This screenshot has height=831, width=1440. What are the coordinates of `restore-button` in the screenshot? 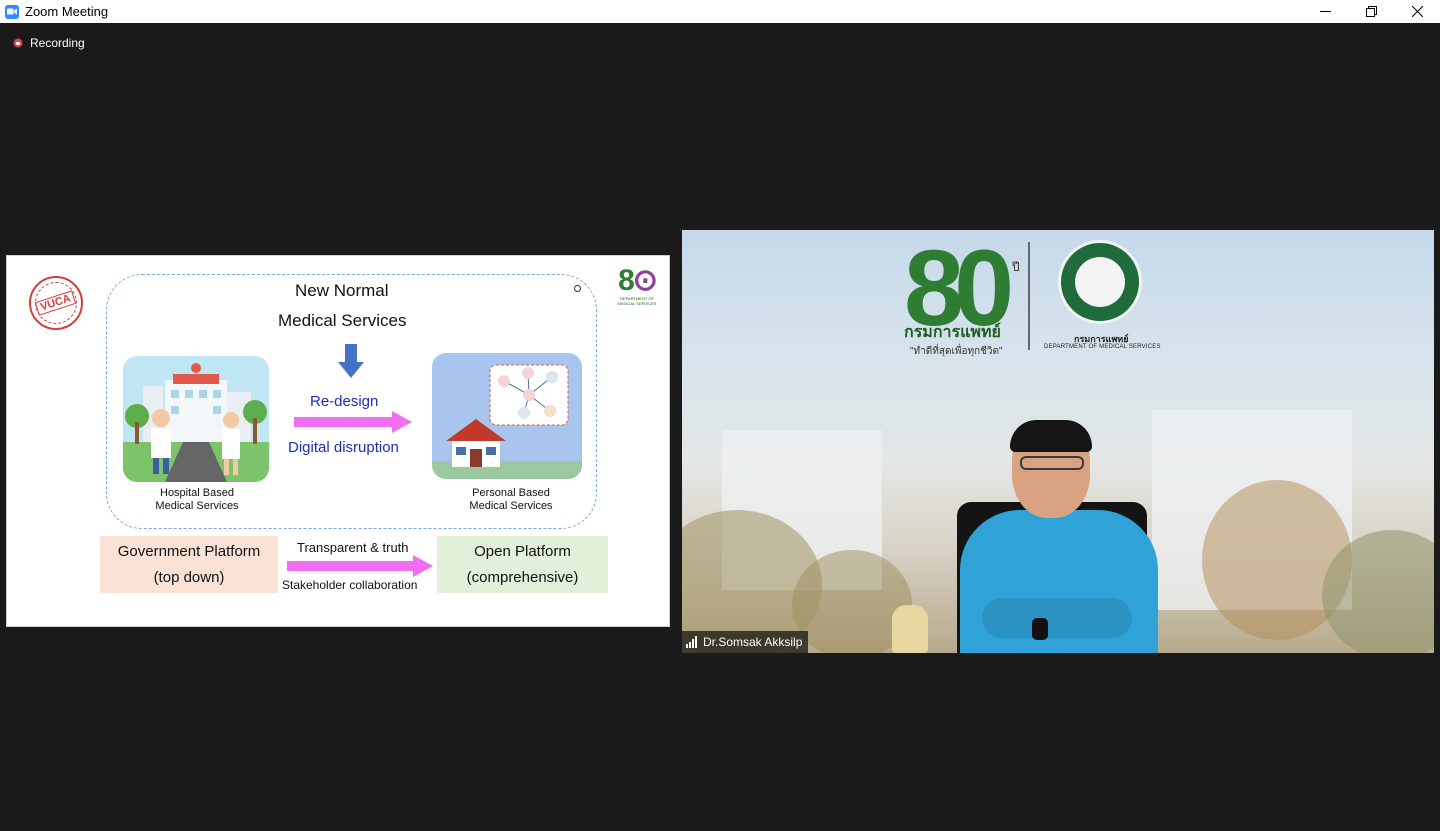 It's located at (1371, 11).